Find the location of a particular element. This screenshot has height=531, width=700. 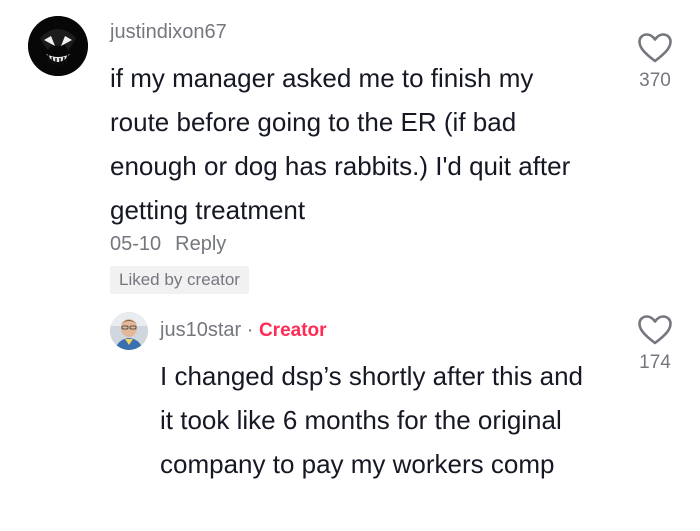

user-photo-avatar-icon is located at coordinates (129, 331).